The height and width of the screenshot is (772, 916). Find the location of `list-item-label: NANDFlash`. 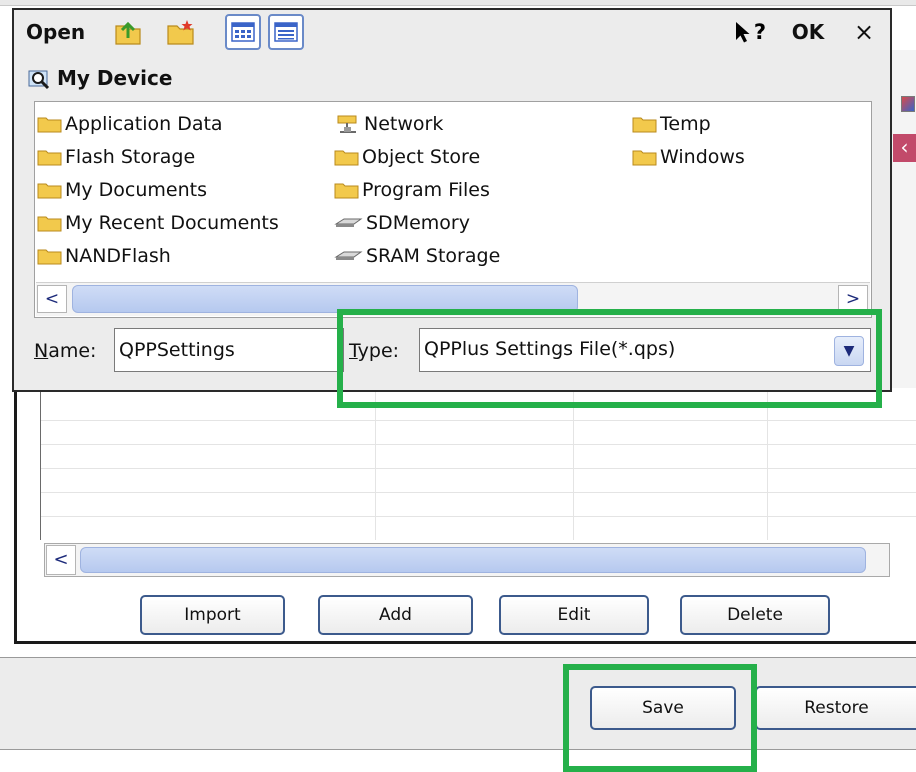

list-item-label: NANDFlash is located at coordinates (118, 256).